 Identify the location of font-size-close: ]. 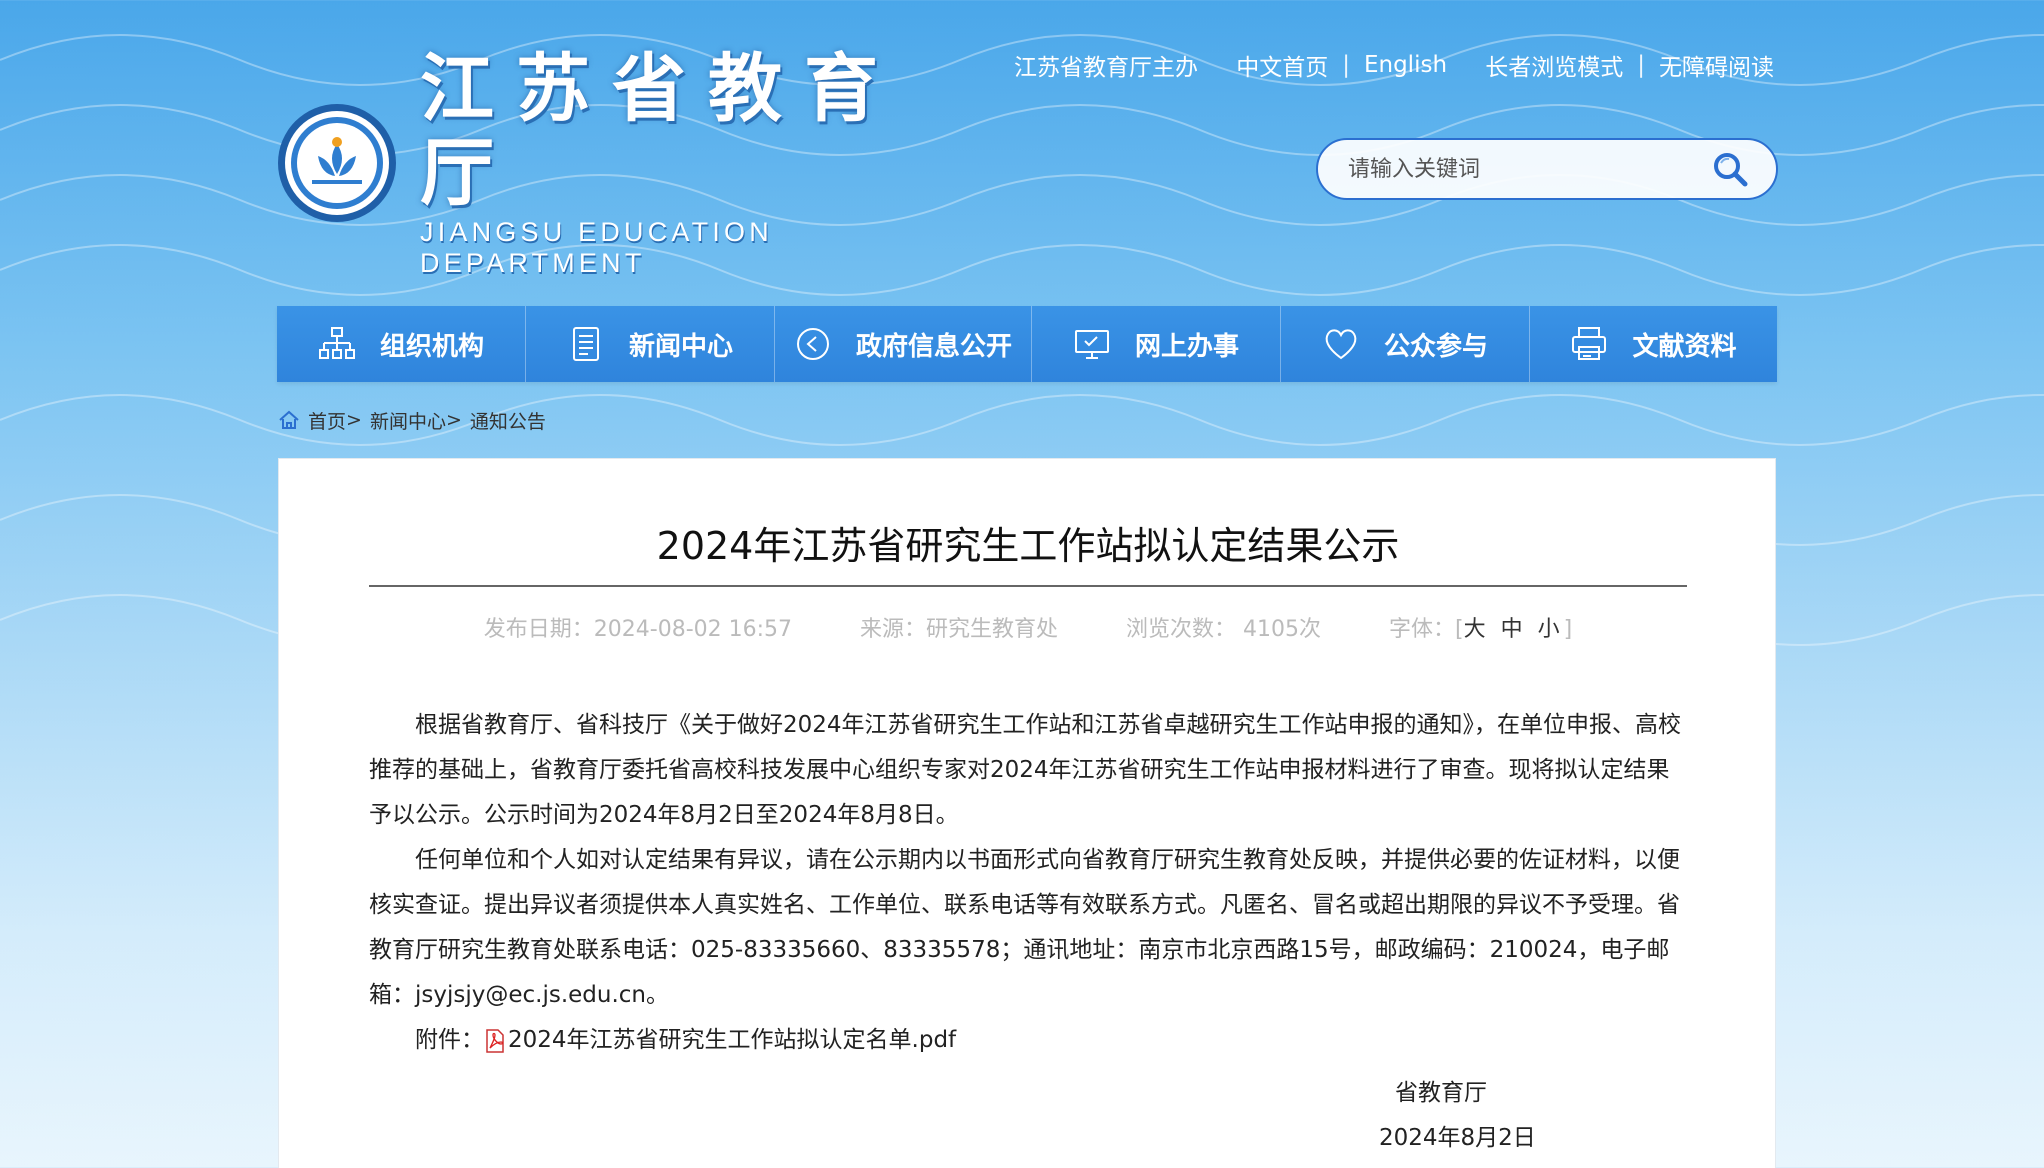
(1568, 629).